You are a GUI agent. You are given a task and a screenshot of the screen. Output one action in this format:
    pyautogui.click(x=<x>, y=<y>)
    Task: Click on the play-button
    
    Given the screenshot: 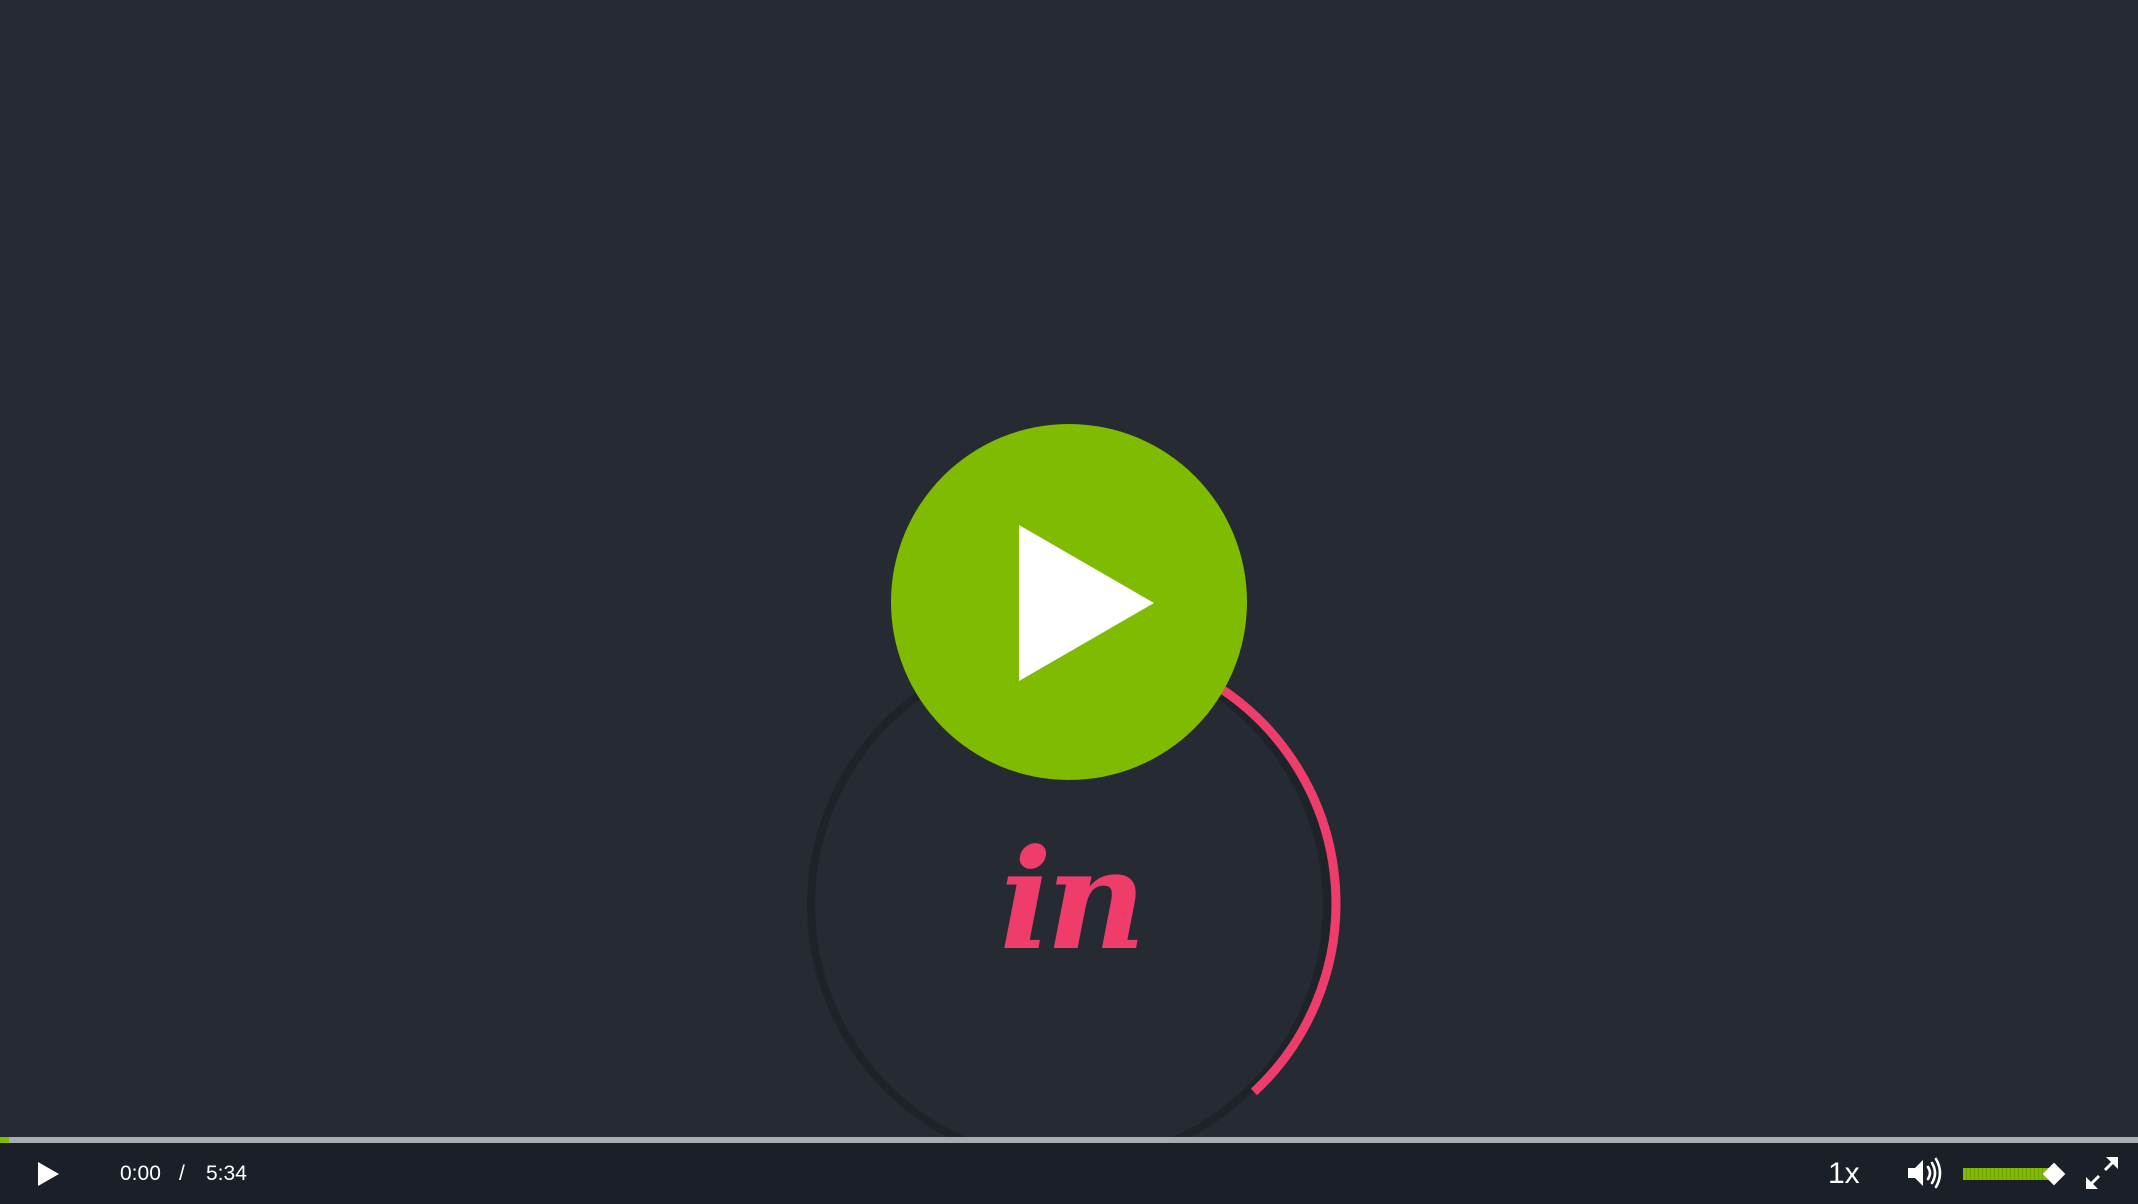 What is the action you would take?
    pyautogui.click(x=47, y=1174)
    